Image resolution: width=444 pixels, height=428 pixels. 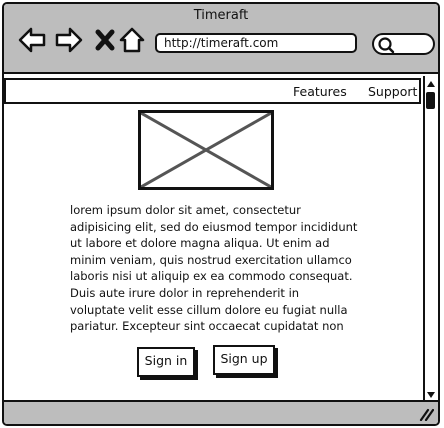 What do you see at coordinates (430, 240) in the screenshot?
I see `vertical-scrollbar` at bounding box center [430, 240].